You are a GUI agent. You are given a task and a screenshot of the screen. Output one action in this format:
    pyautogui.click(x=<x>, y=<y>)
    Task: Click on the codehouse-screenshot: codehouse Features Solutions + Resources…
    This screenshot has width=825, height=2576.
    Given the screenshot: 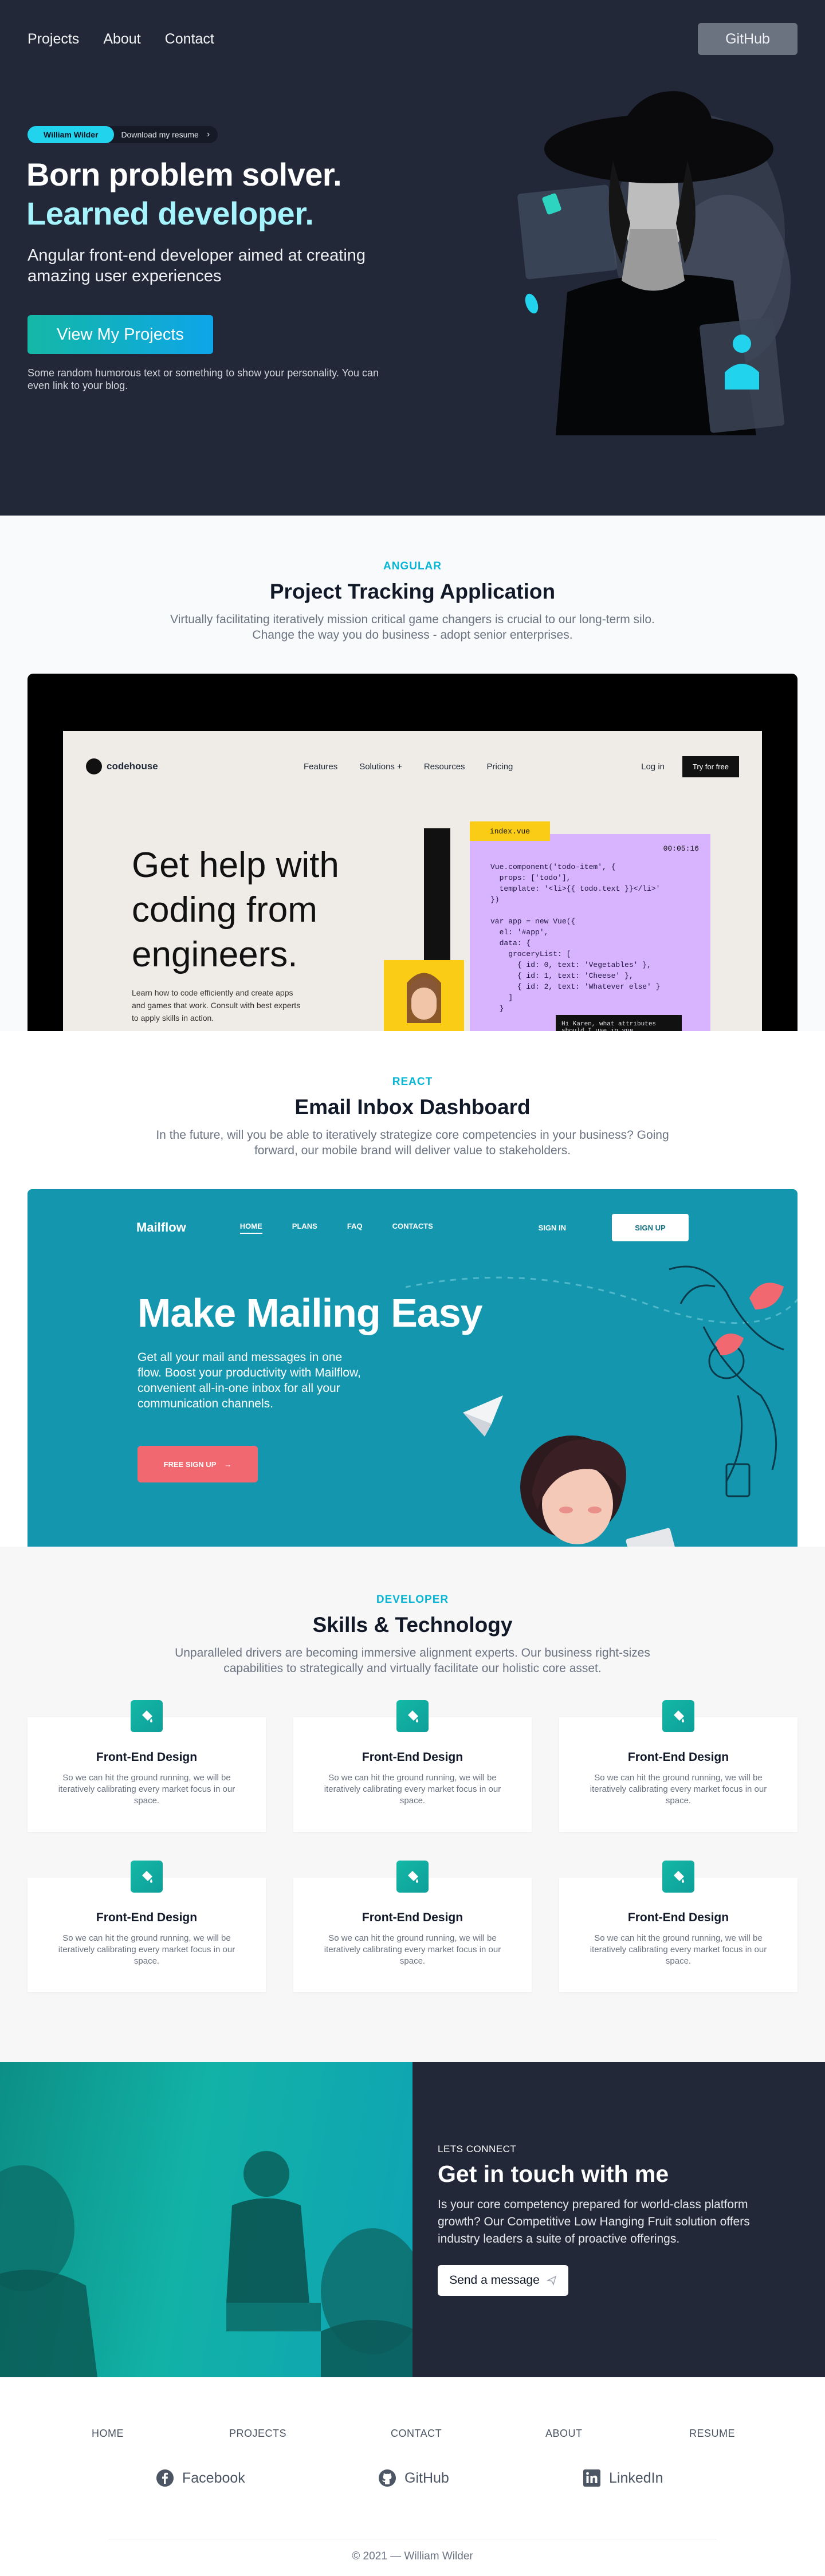 What is the action you would take?
    pyautogui.click(x=412, y=881)
    